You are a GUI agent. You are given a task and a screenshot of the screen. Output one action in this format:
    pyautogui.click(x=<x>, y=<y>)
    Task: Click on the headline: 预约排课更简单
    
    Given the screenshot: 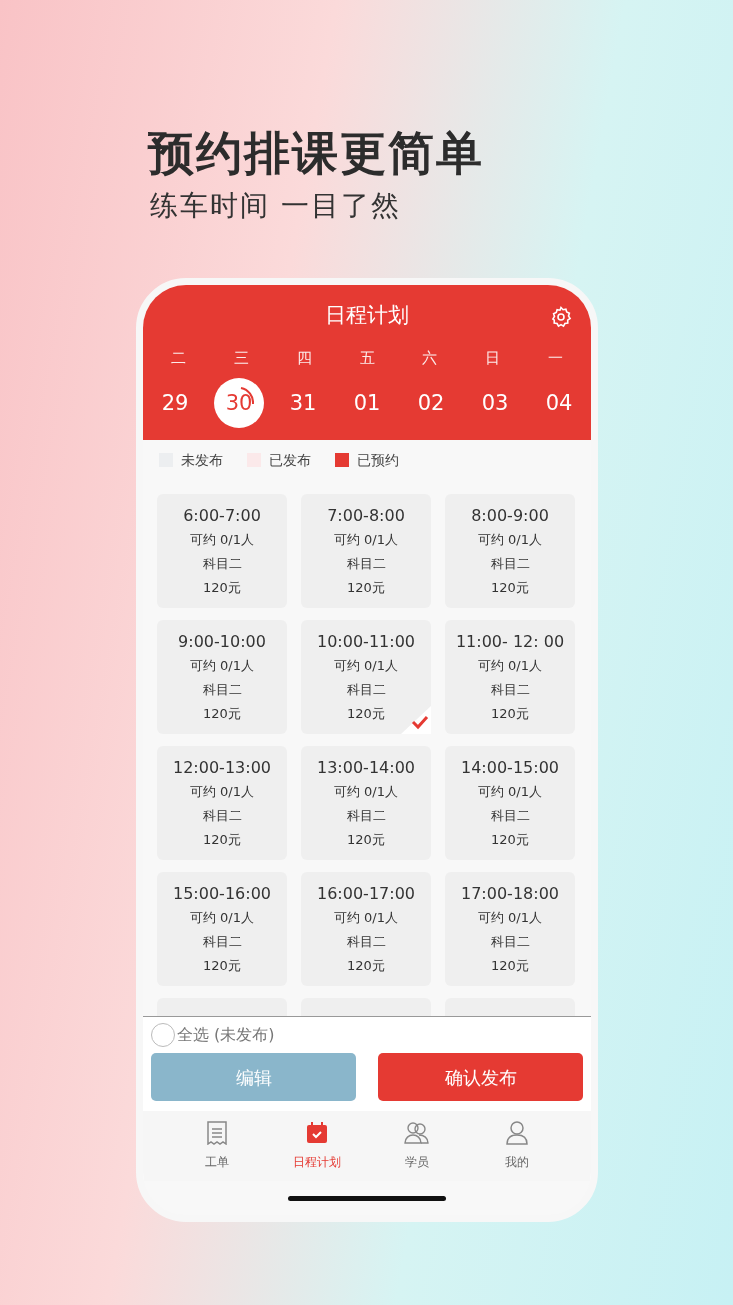 What is the action you would take?
    pyautogui.click(x=315, y=153)
    